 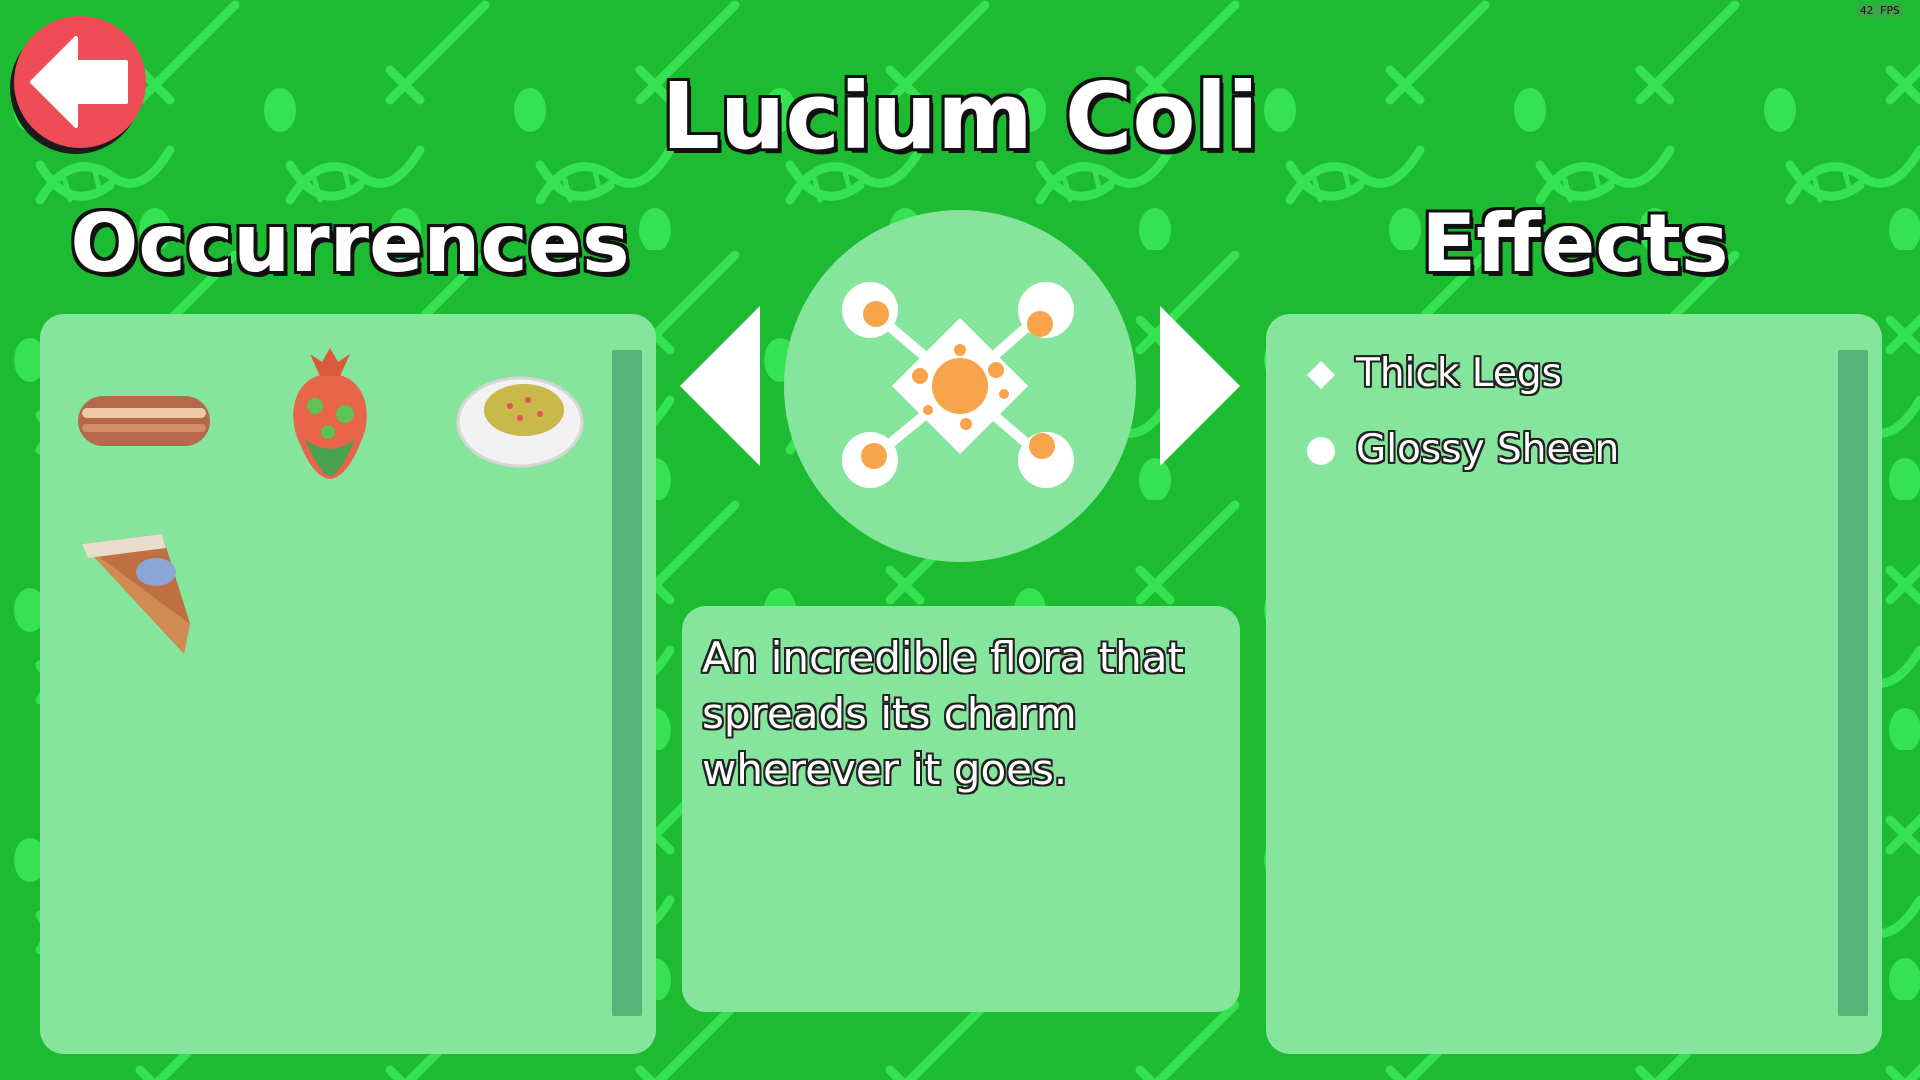 I want to click on effect-label: Thick Legs, so click(x=1459, y=373).